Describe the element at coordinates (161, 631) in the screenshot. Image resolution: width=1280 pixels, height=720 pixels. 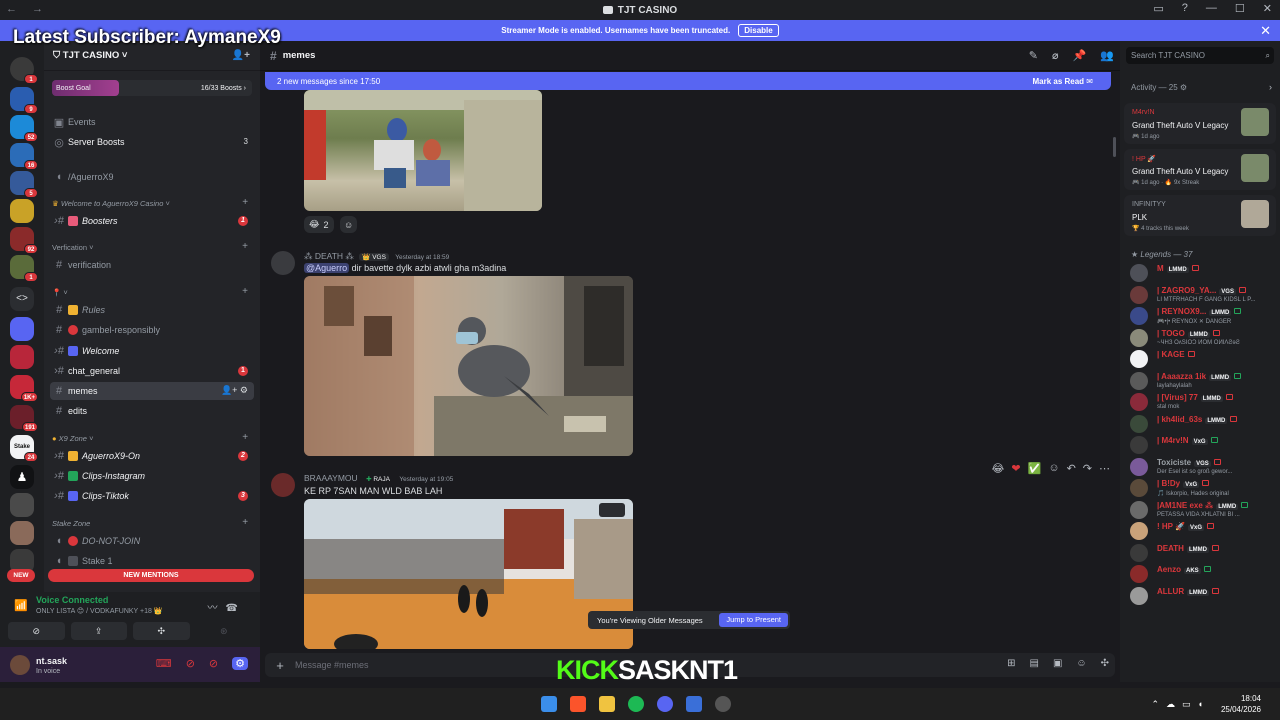
I see `activities-button: ✣` at that location.